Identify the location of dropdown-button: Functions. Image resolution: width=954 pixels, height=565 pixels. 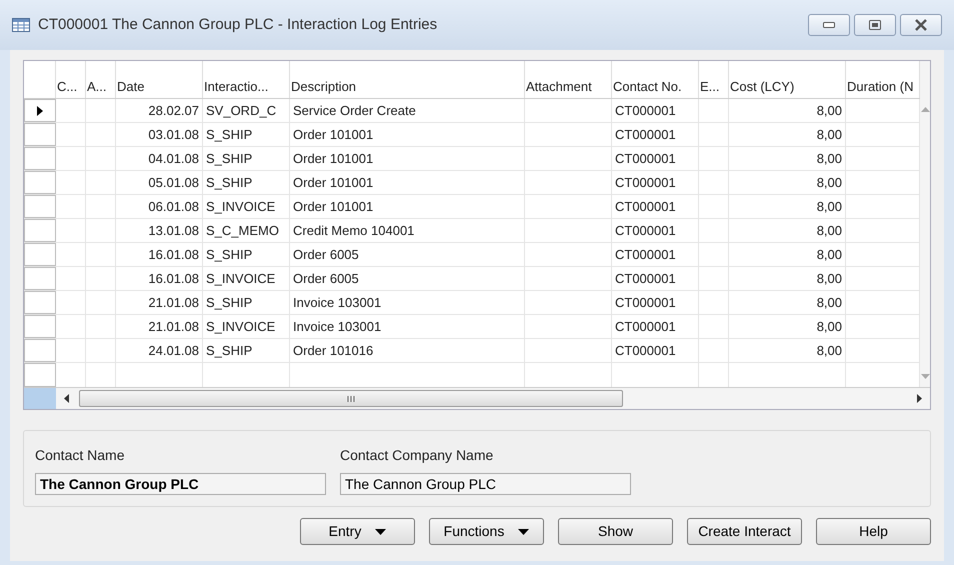
(486, 531).